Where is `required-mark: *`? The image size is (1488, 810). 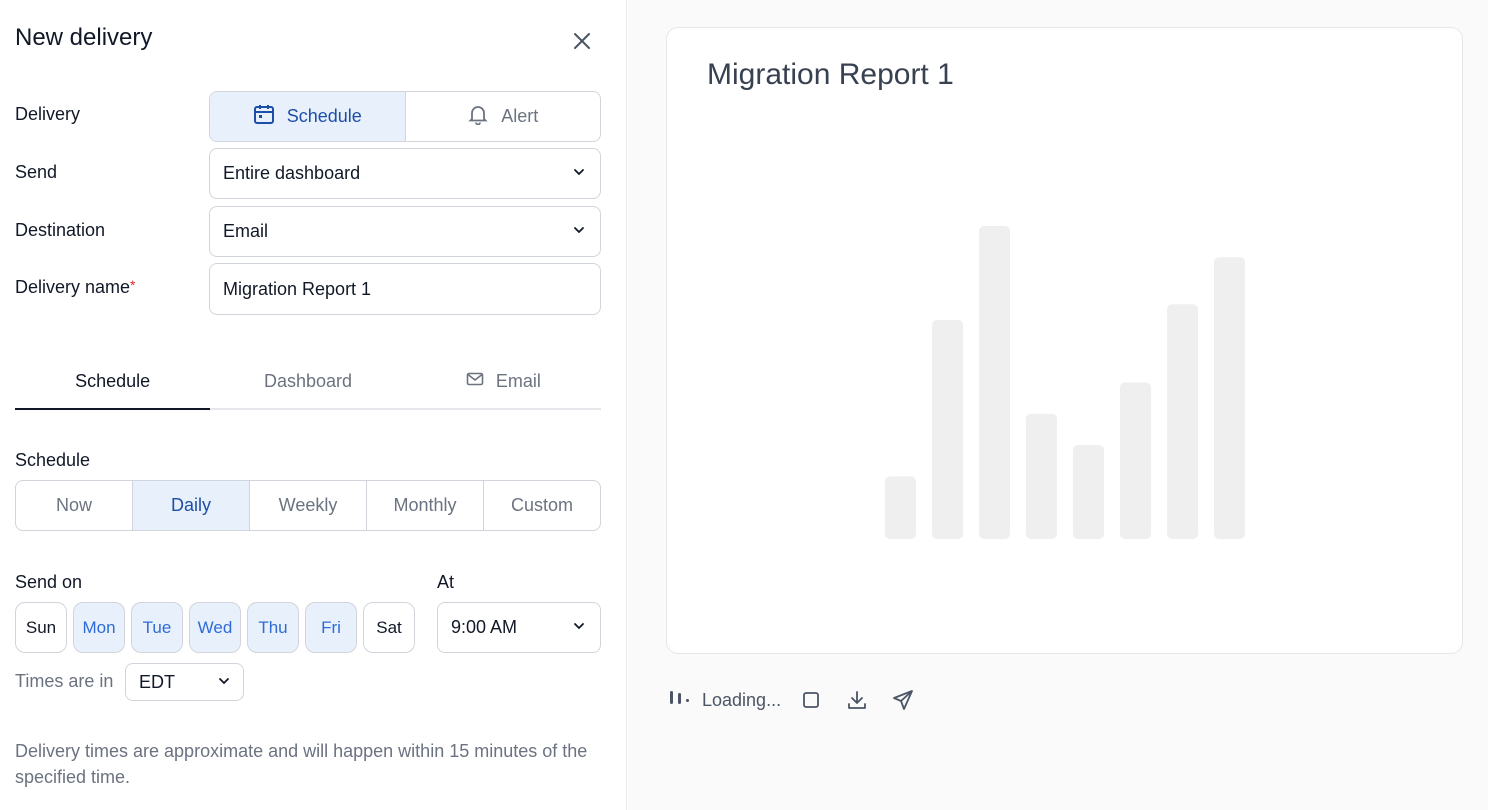 required-mark: * is located at coordinates (133, 285).